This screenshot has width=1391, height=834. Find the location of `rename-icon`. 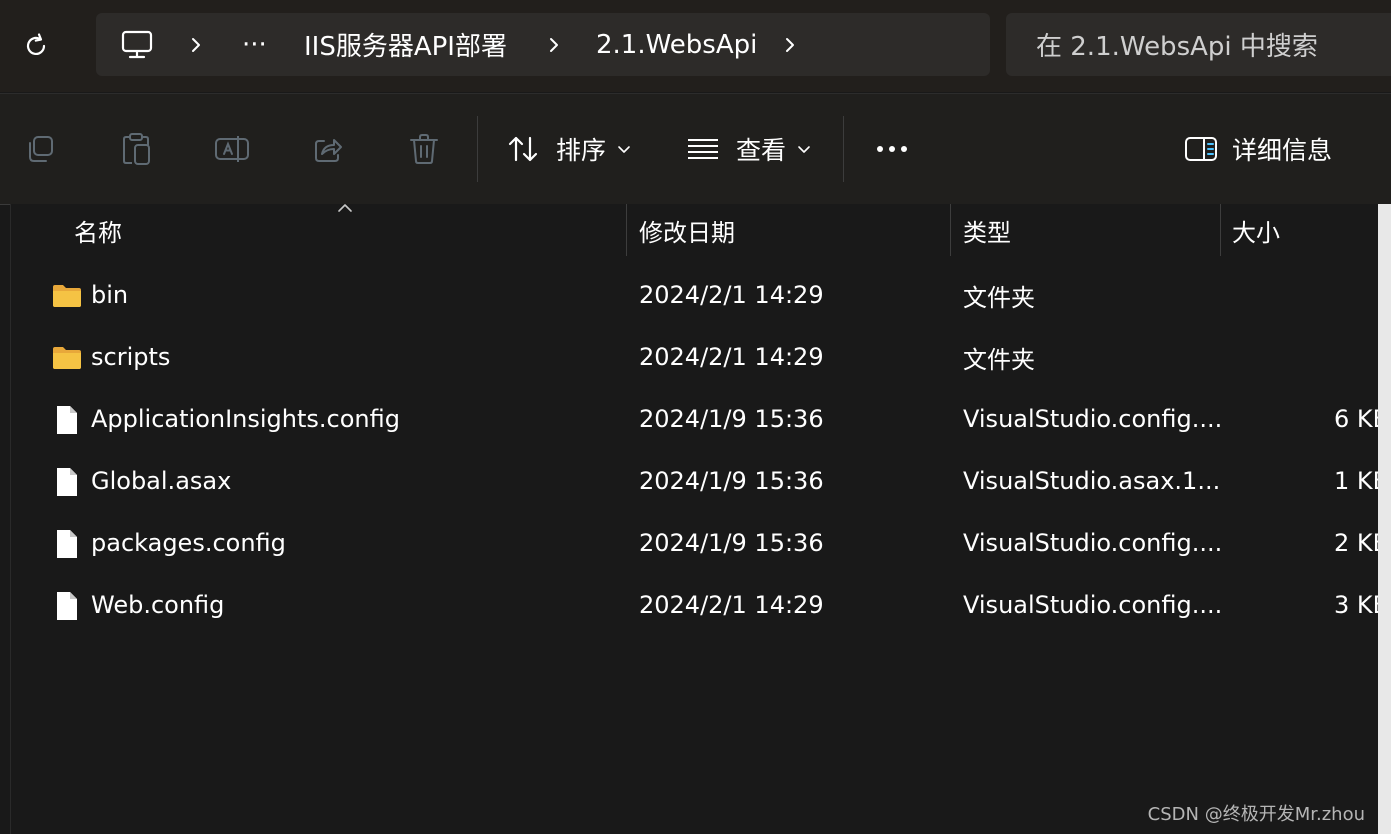

rename-icon is located at coordinates (232, 149).